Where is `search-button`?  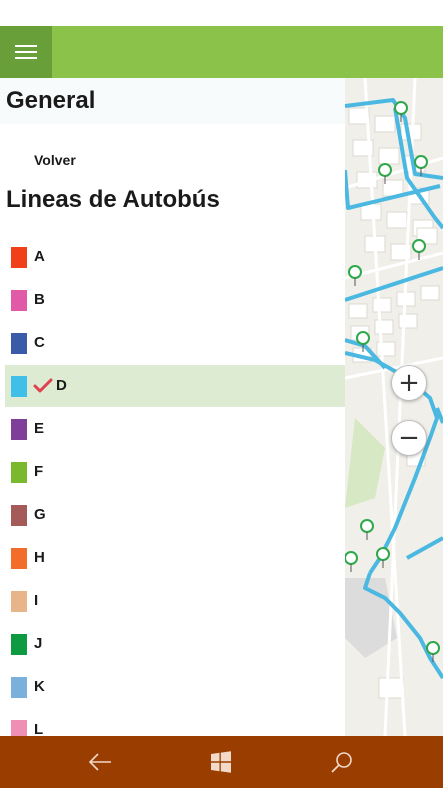
search-button is located at coordinates (342, 762).